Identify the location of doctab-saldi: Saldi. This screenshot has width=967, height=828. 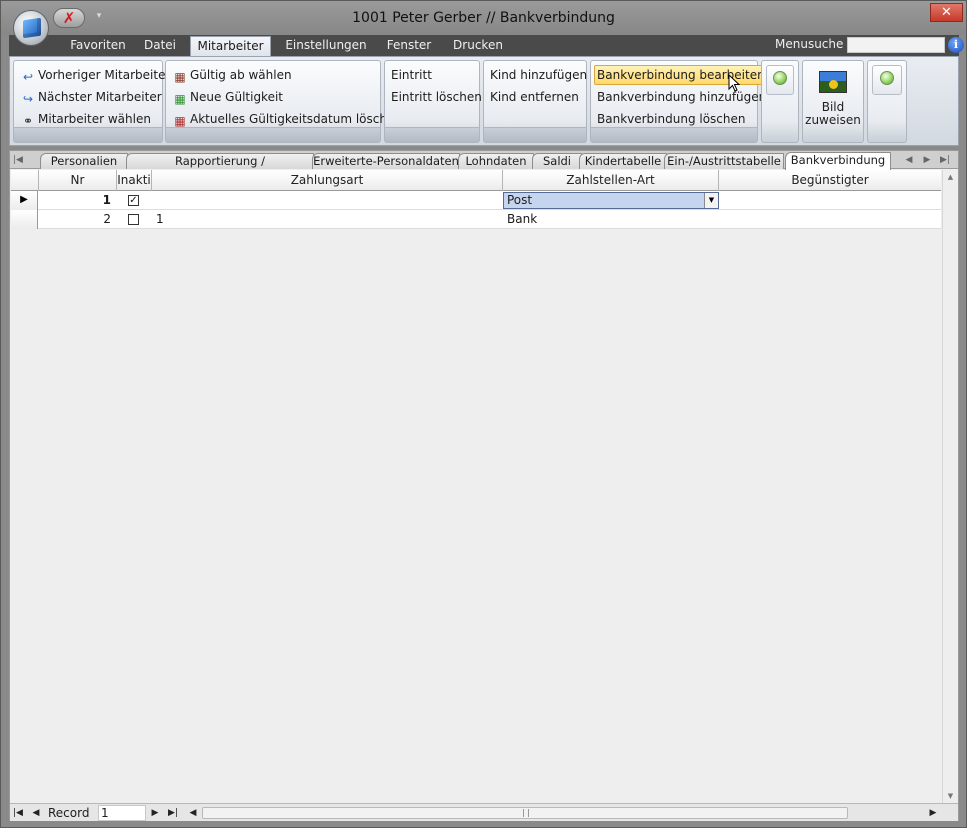
(557, 161).